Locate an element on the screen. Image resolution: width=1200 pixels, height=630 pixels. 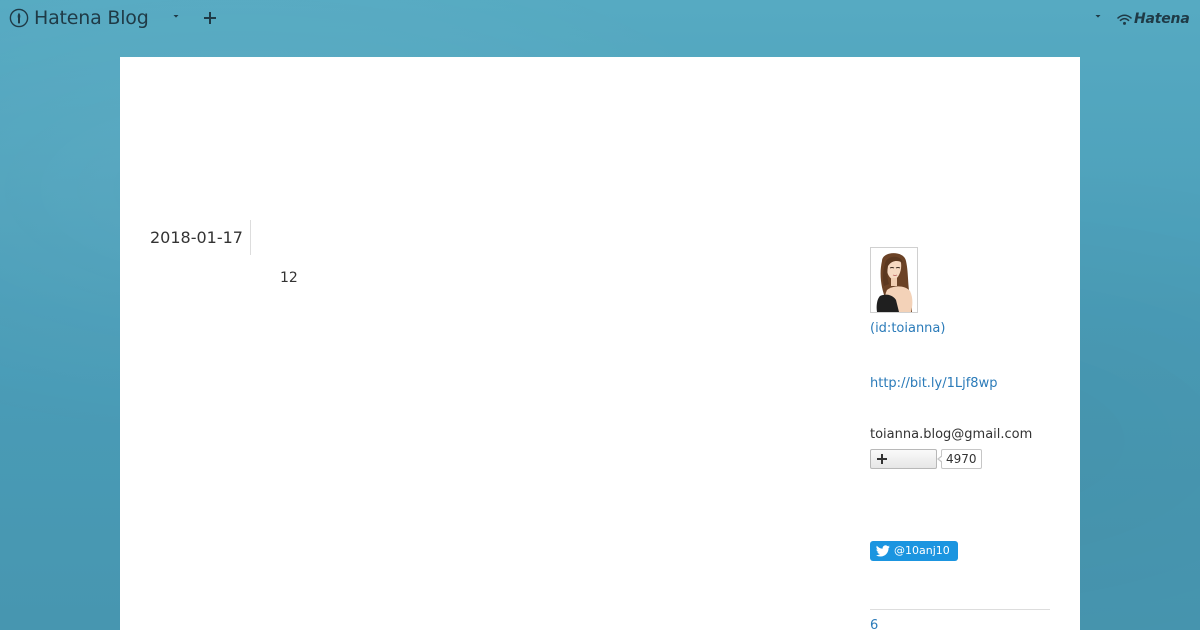
entry-body: 12 is located at coordinates (289, 278).